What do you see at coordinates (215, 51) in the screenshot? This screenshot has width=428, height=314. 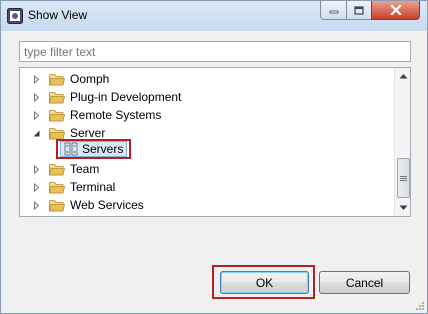 I see `filter-input` at bounding box center [215, 51].